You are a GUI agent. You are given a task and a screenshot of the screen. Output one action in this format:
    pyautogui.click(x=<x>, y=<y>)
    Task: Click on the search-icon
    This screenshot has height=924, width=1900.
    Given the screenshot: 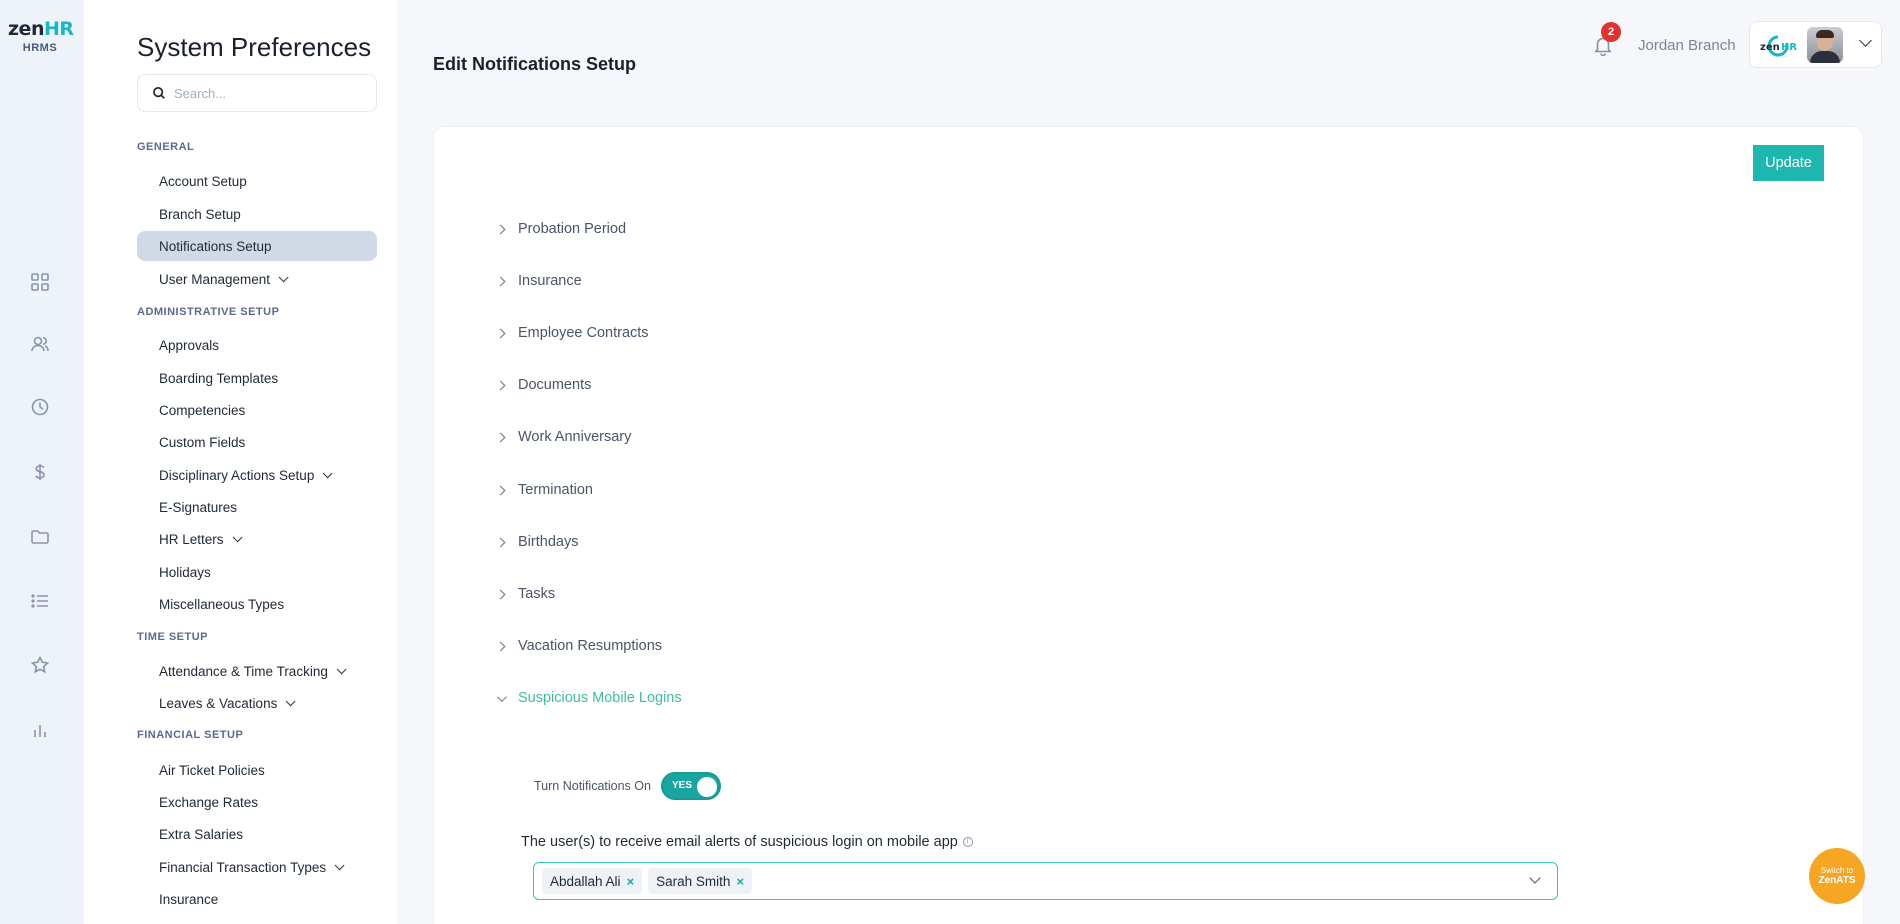 What is the action you would take?
    pyautogui.click(x=159, y=93)
    